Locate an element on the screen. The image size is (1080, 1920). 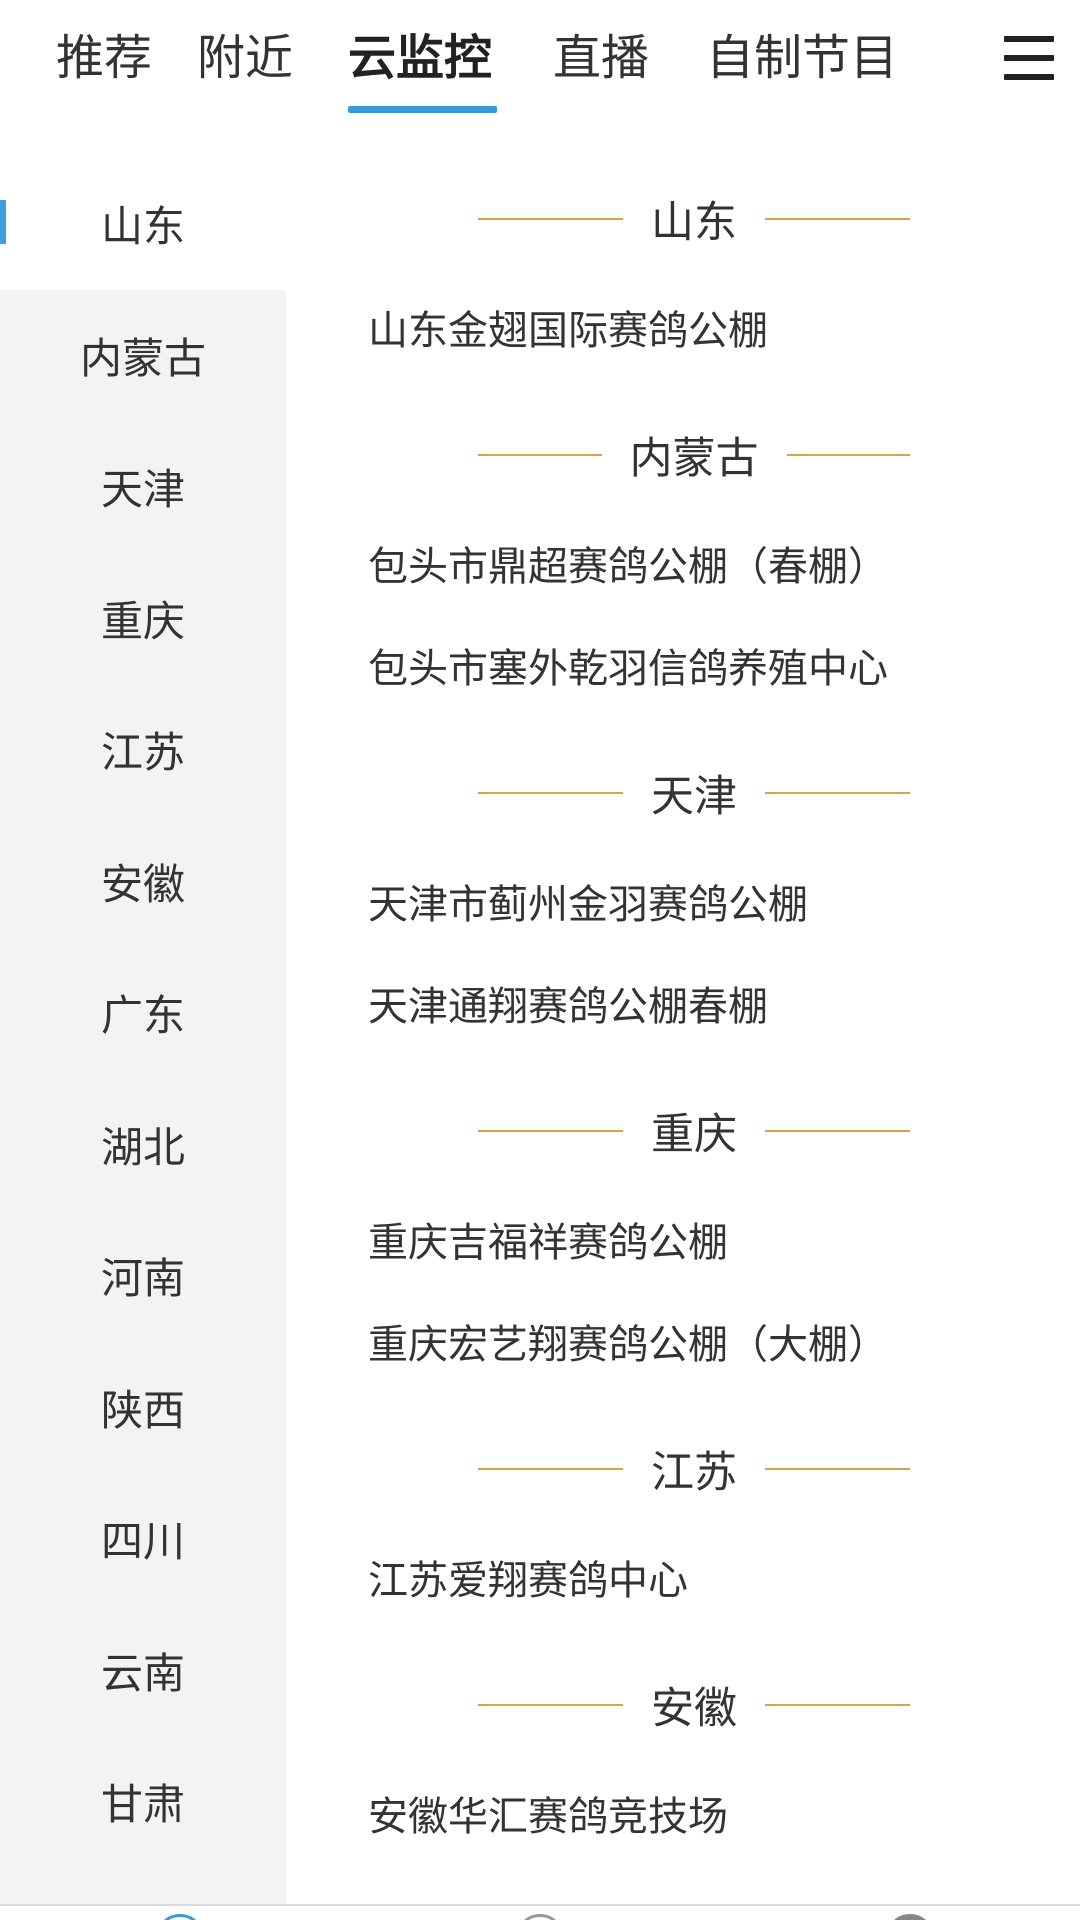
section-header: 江苏 is located at coordinates (683, 1469).